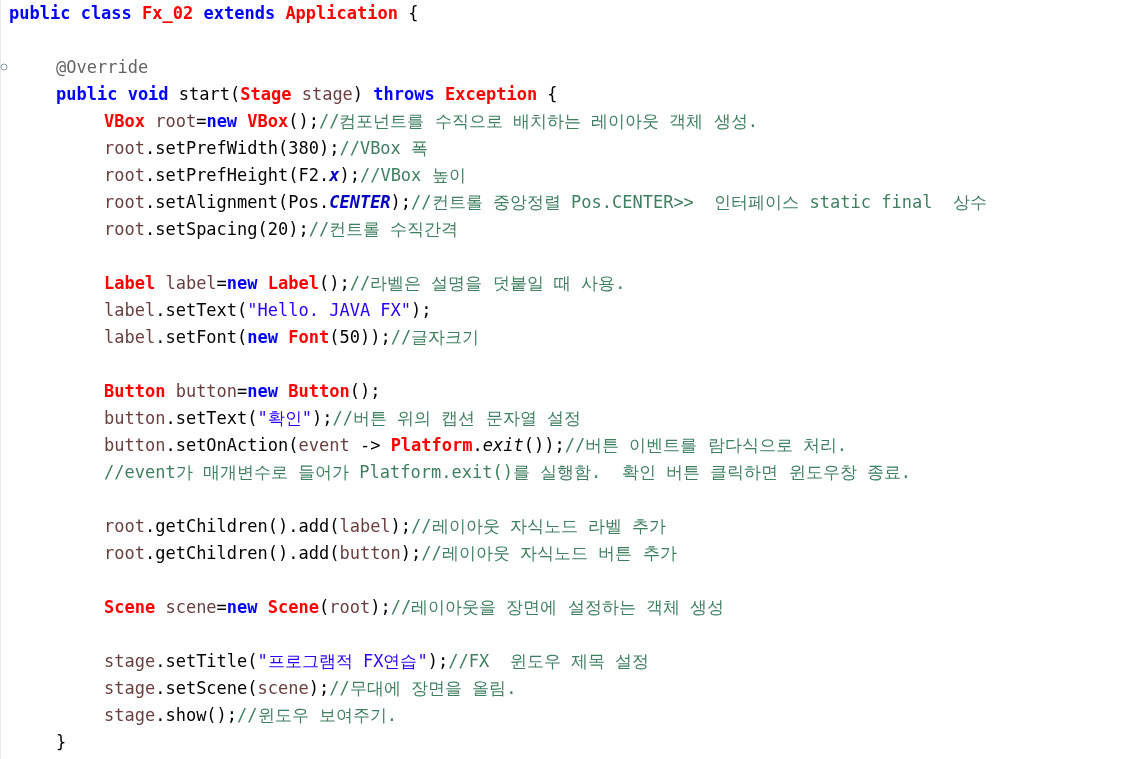 The image size is (1134, 759). What do you see at coordinates (414, 607) in the screenshot?
I see `code-line: Scene scene=new Scene(root);//레이아웃을 장면에 설정하는 객체 생성` at bounding box center [414, 607].